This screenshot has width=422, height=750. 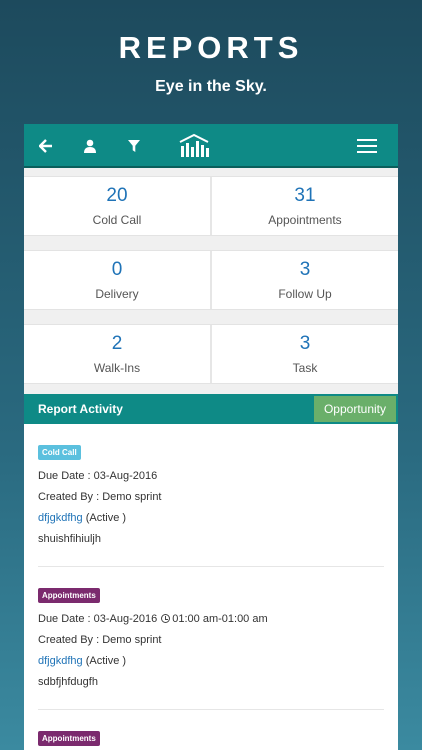 What do you see at coordinates (59, 452) in the screenshot?
I see `activity-type-badge: Cold Call` at bounding box center [59, 452].